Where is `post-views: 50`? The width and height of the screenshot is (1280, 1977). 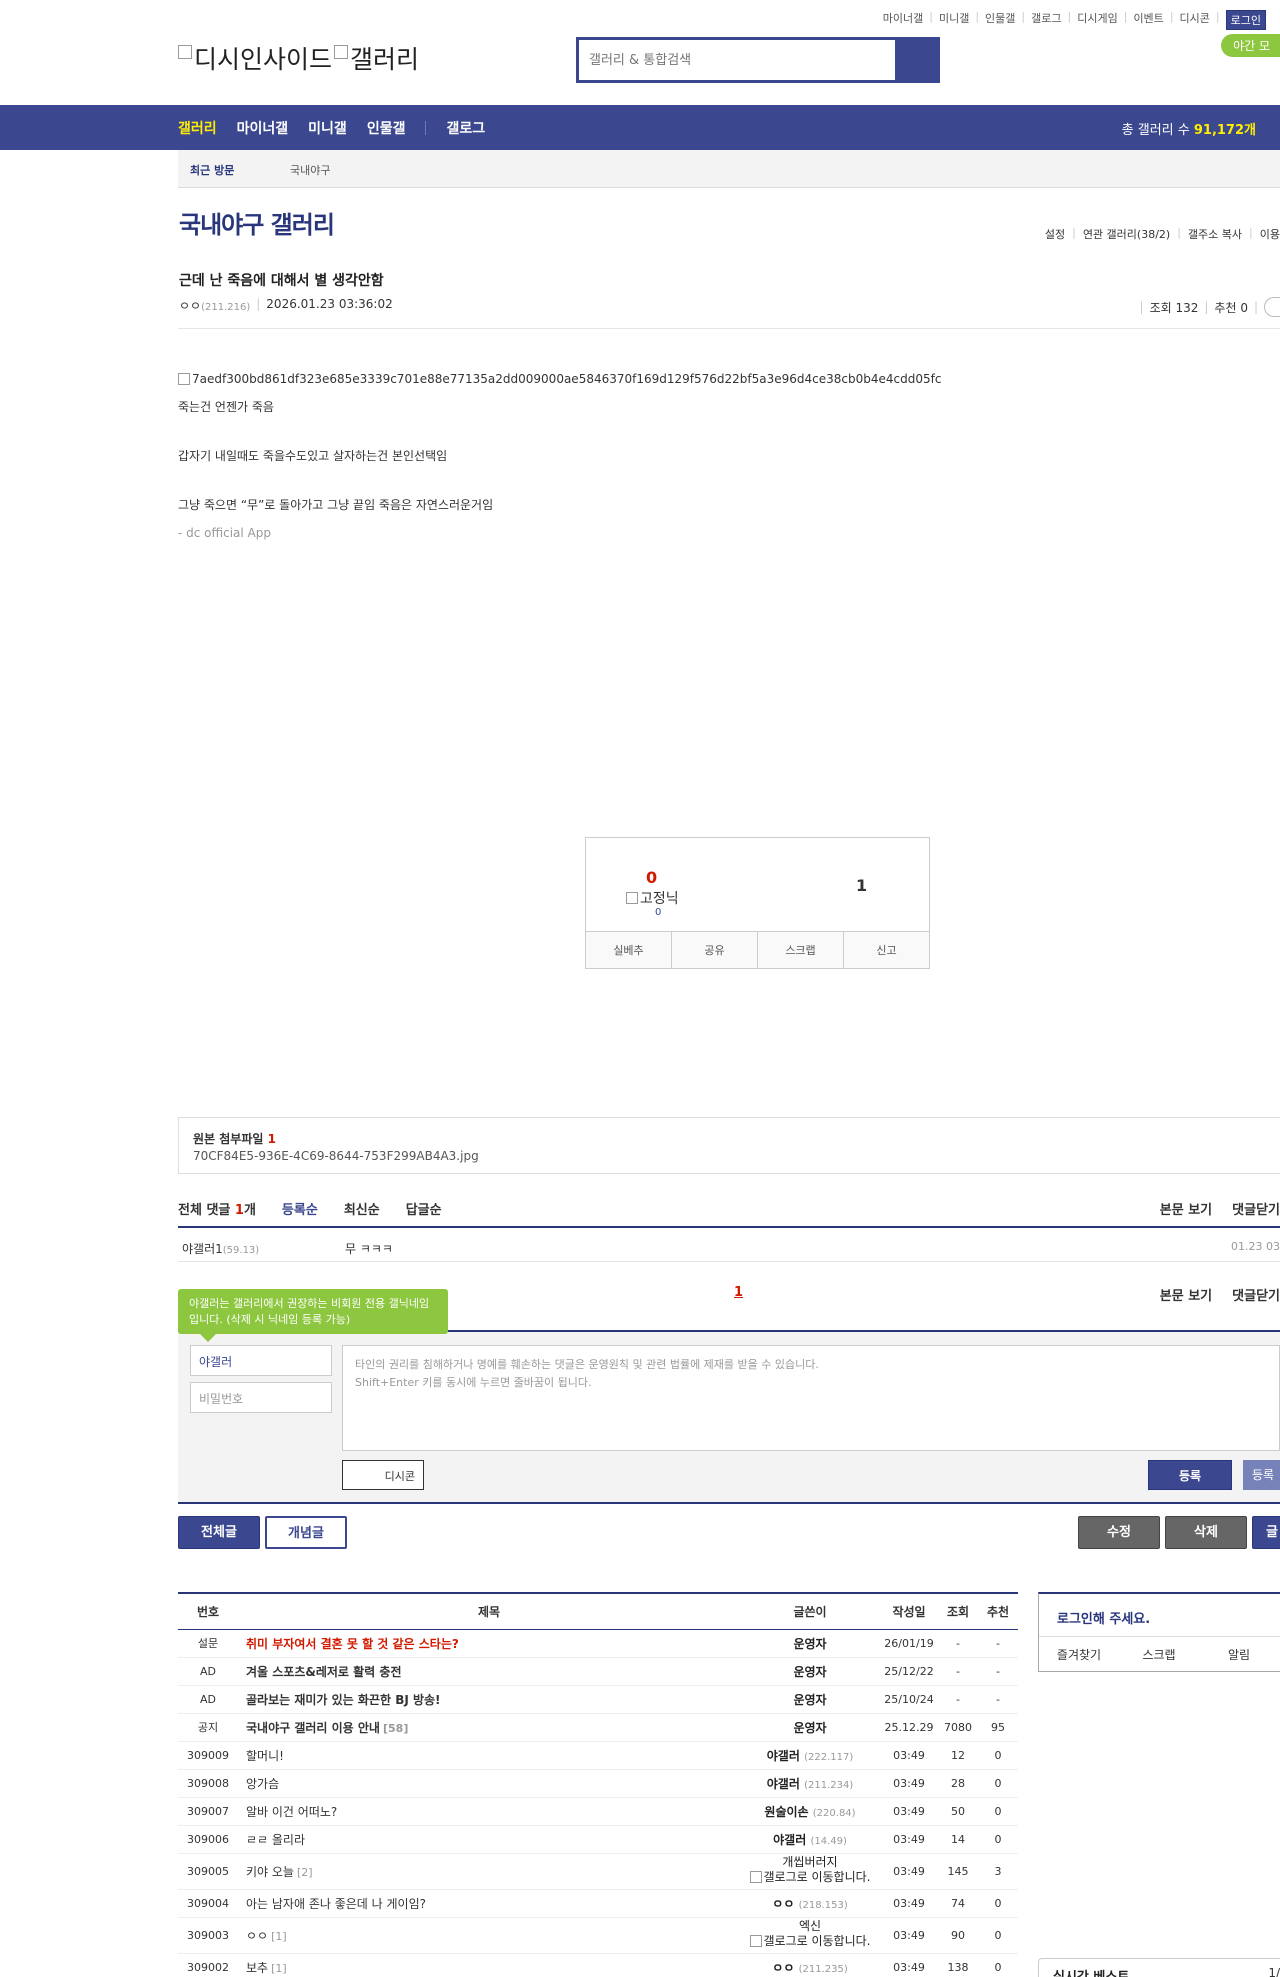 post-views: 50 is located at coordinates (958, 1811).